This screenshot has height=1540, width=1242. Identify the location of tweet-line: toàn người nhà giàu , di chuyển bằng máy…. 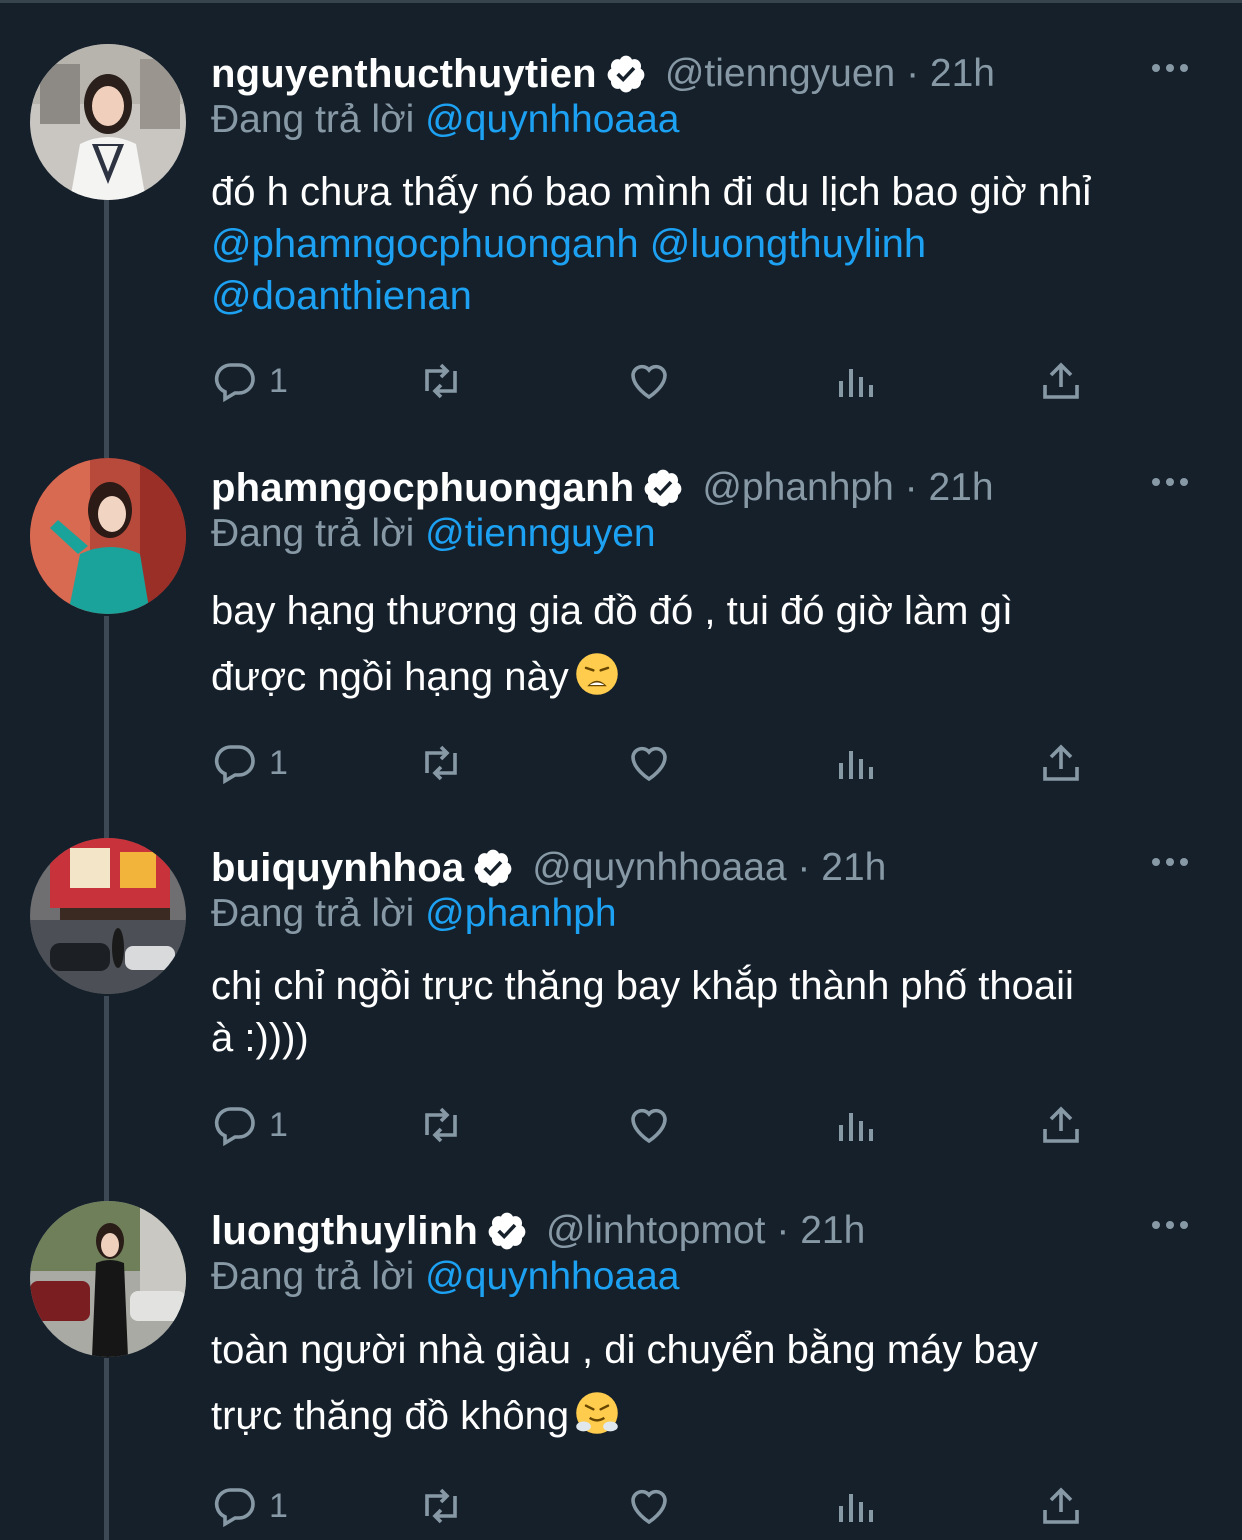
(624, 1350).